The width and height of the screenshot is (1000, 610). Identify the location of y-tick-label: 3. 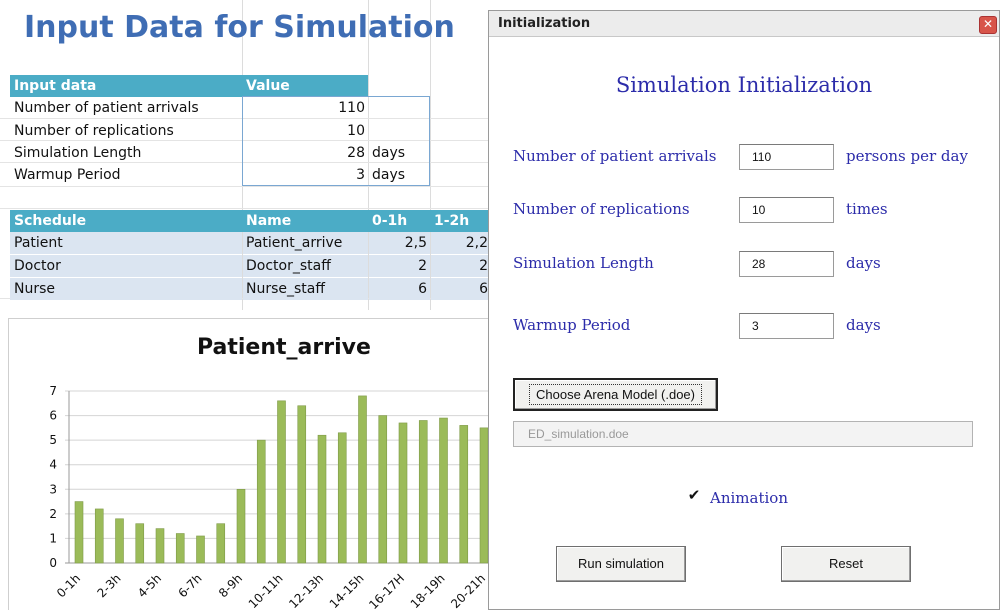
(53, 489).